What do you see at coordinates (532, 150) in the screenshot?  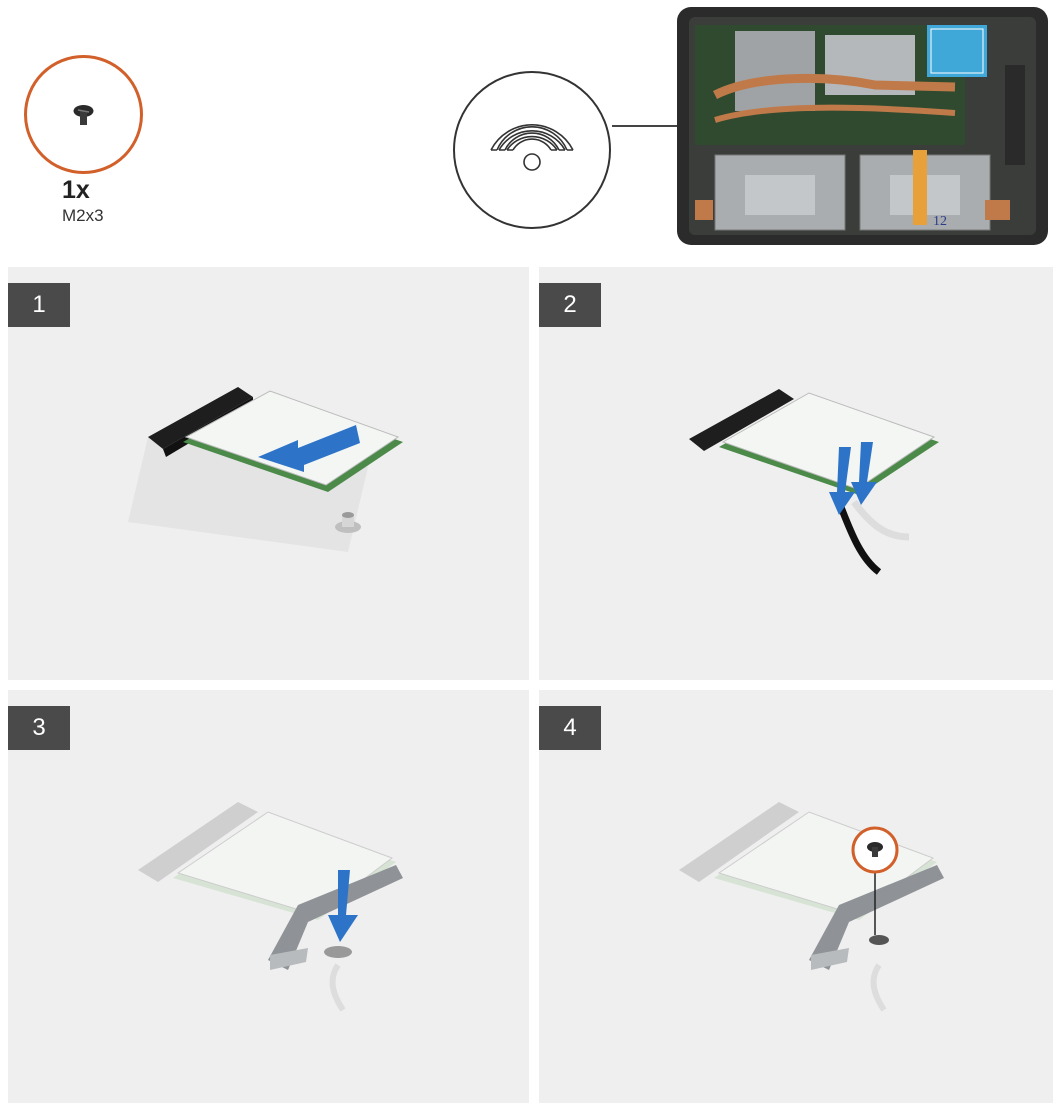 I see `wifi-callout` at bounding box center [532, 150].